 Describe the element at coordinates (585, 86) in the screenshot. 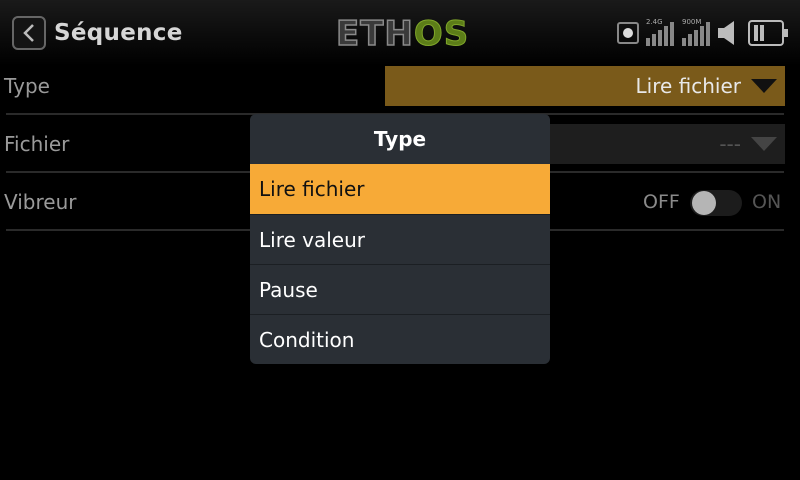

I see `type-select: Lire fichier` at that location.